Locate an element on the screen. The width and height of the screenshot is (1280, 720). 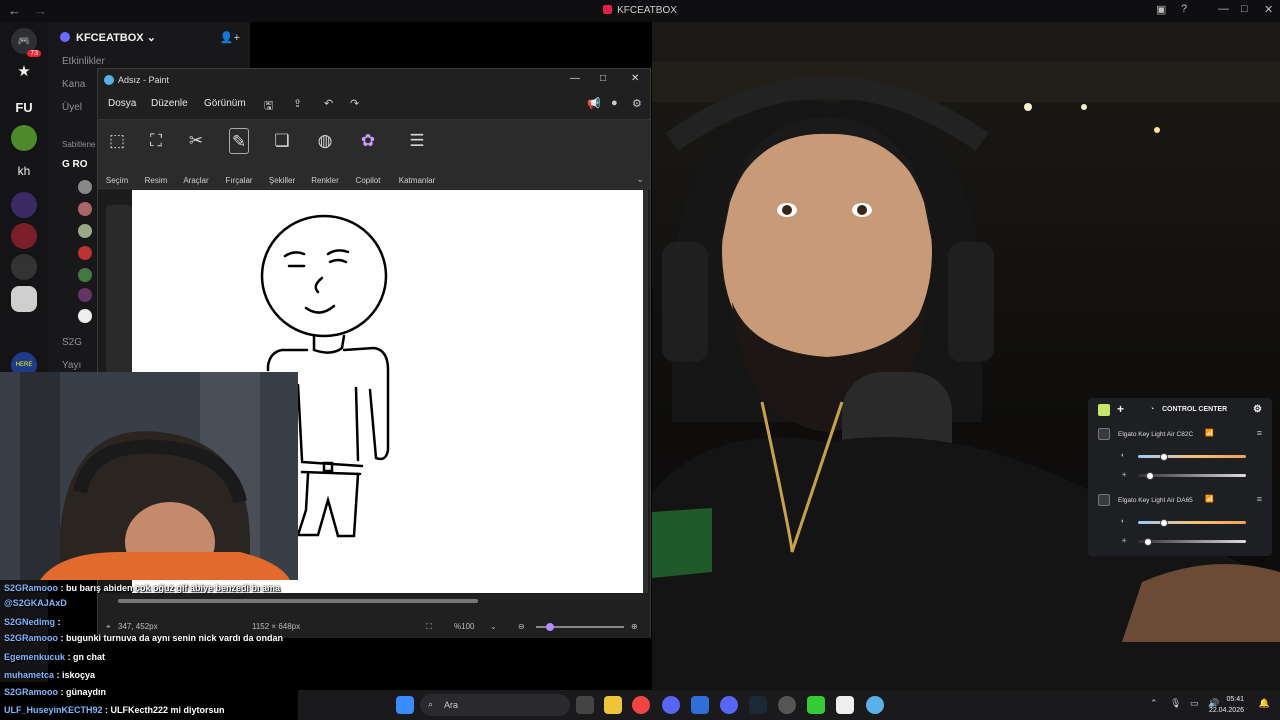
redo-icon: ↷ is located at coordinates (354, 103).